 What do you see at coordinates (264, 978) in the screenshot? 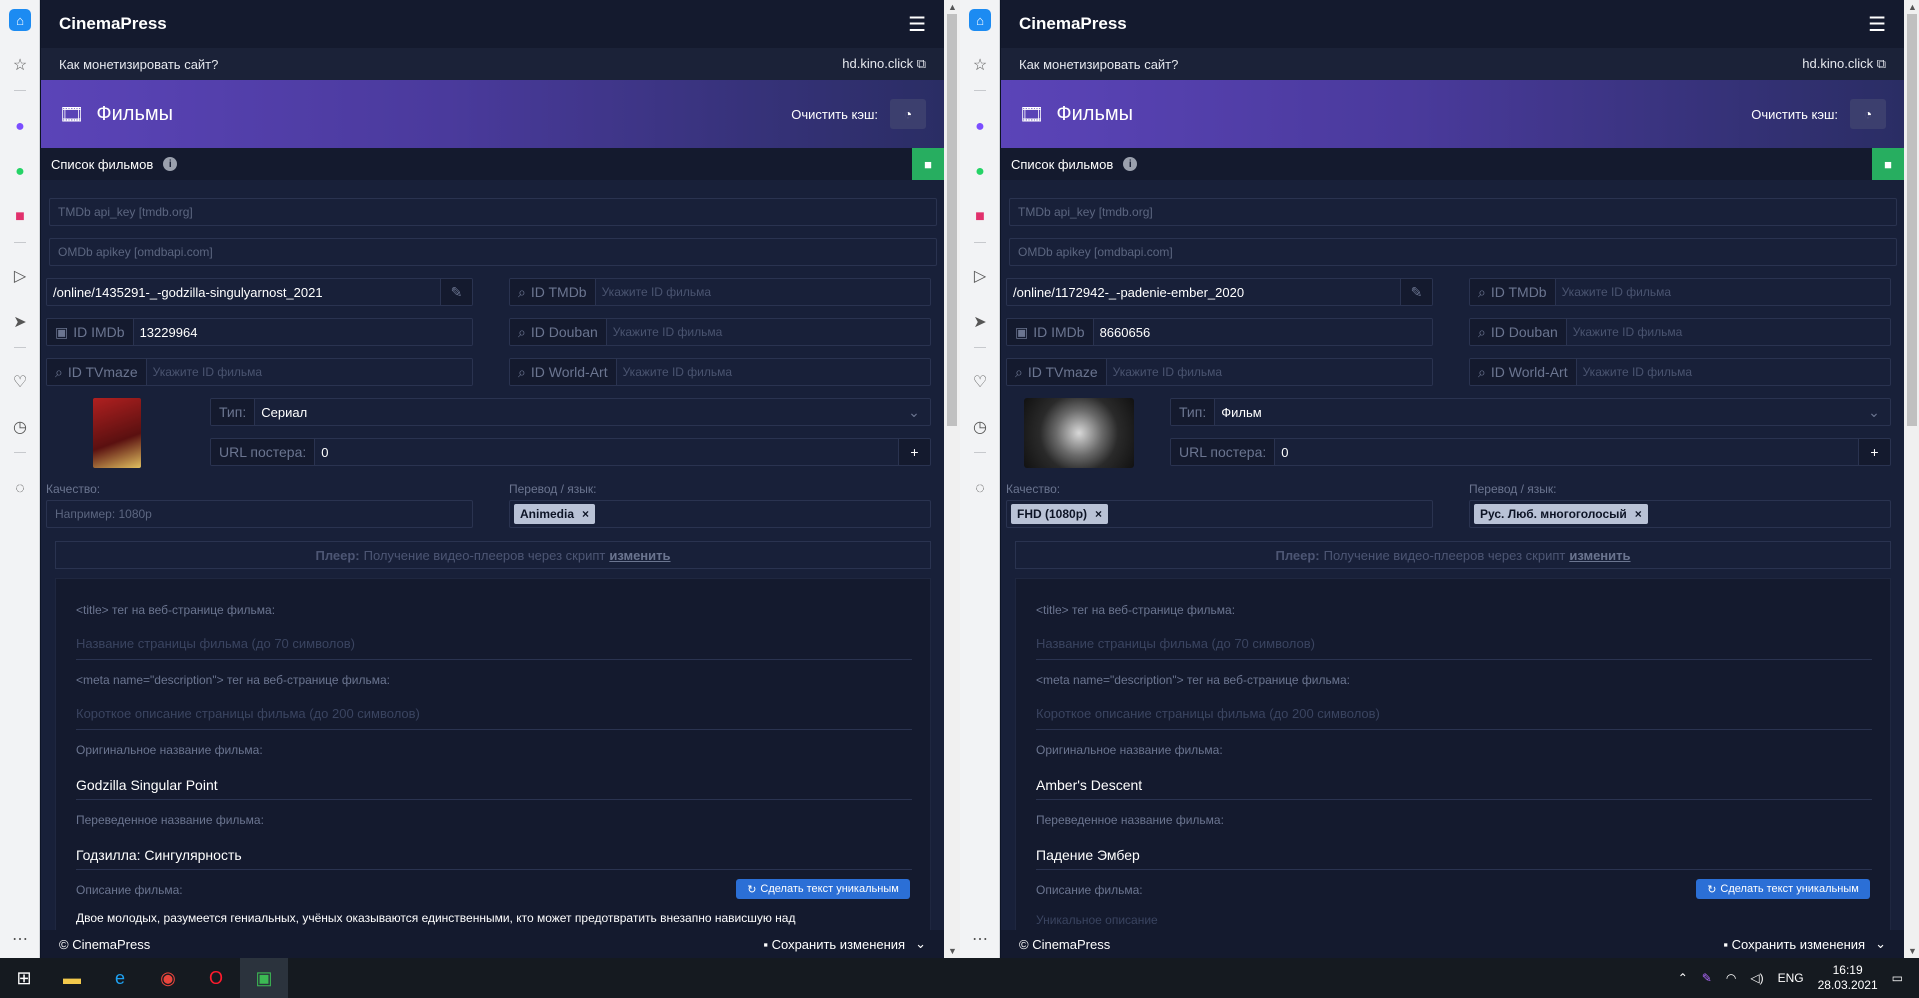
I see `app-icon: ▣` at bounding box center [264, 978].